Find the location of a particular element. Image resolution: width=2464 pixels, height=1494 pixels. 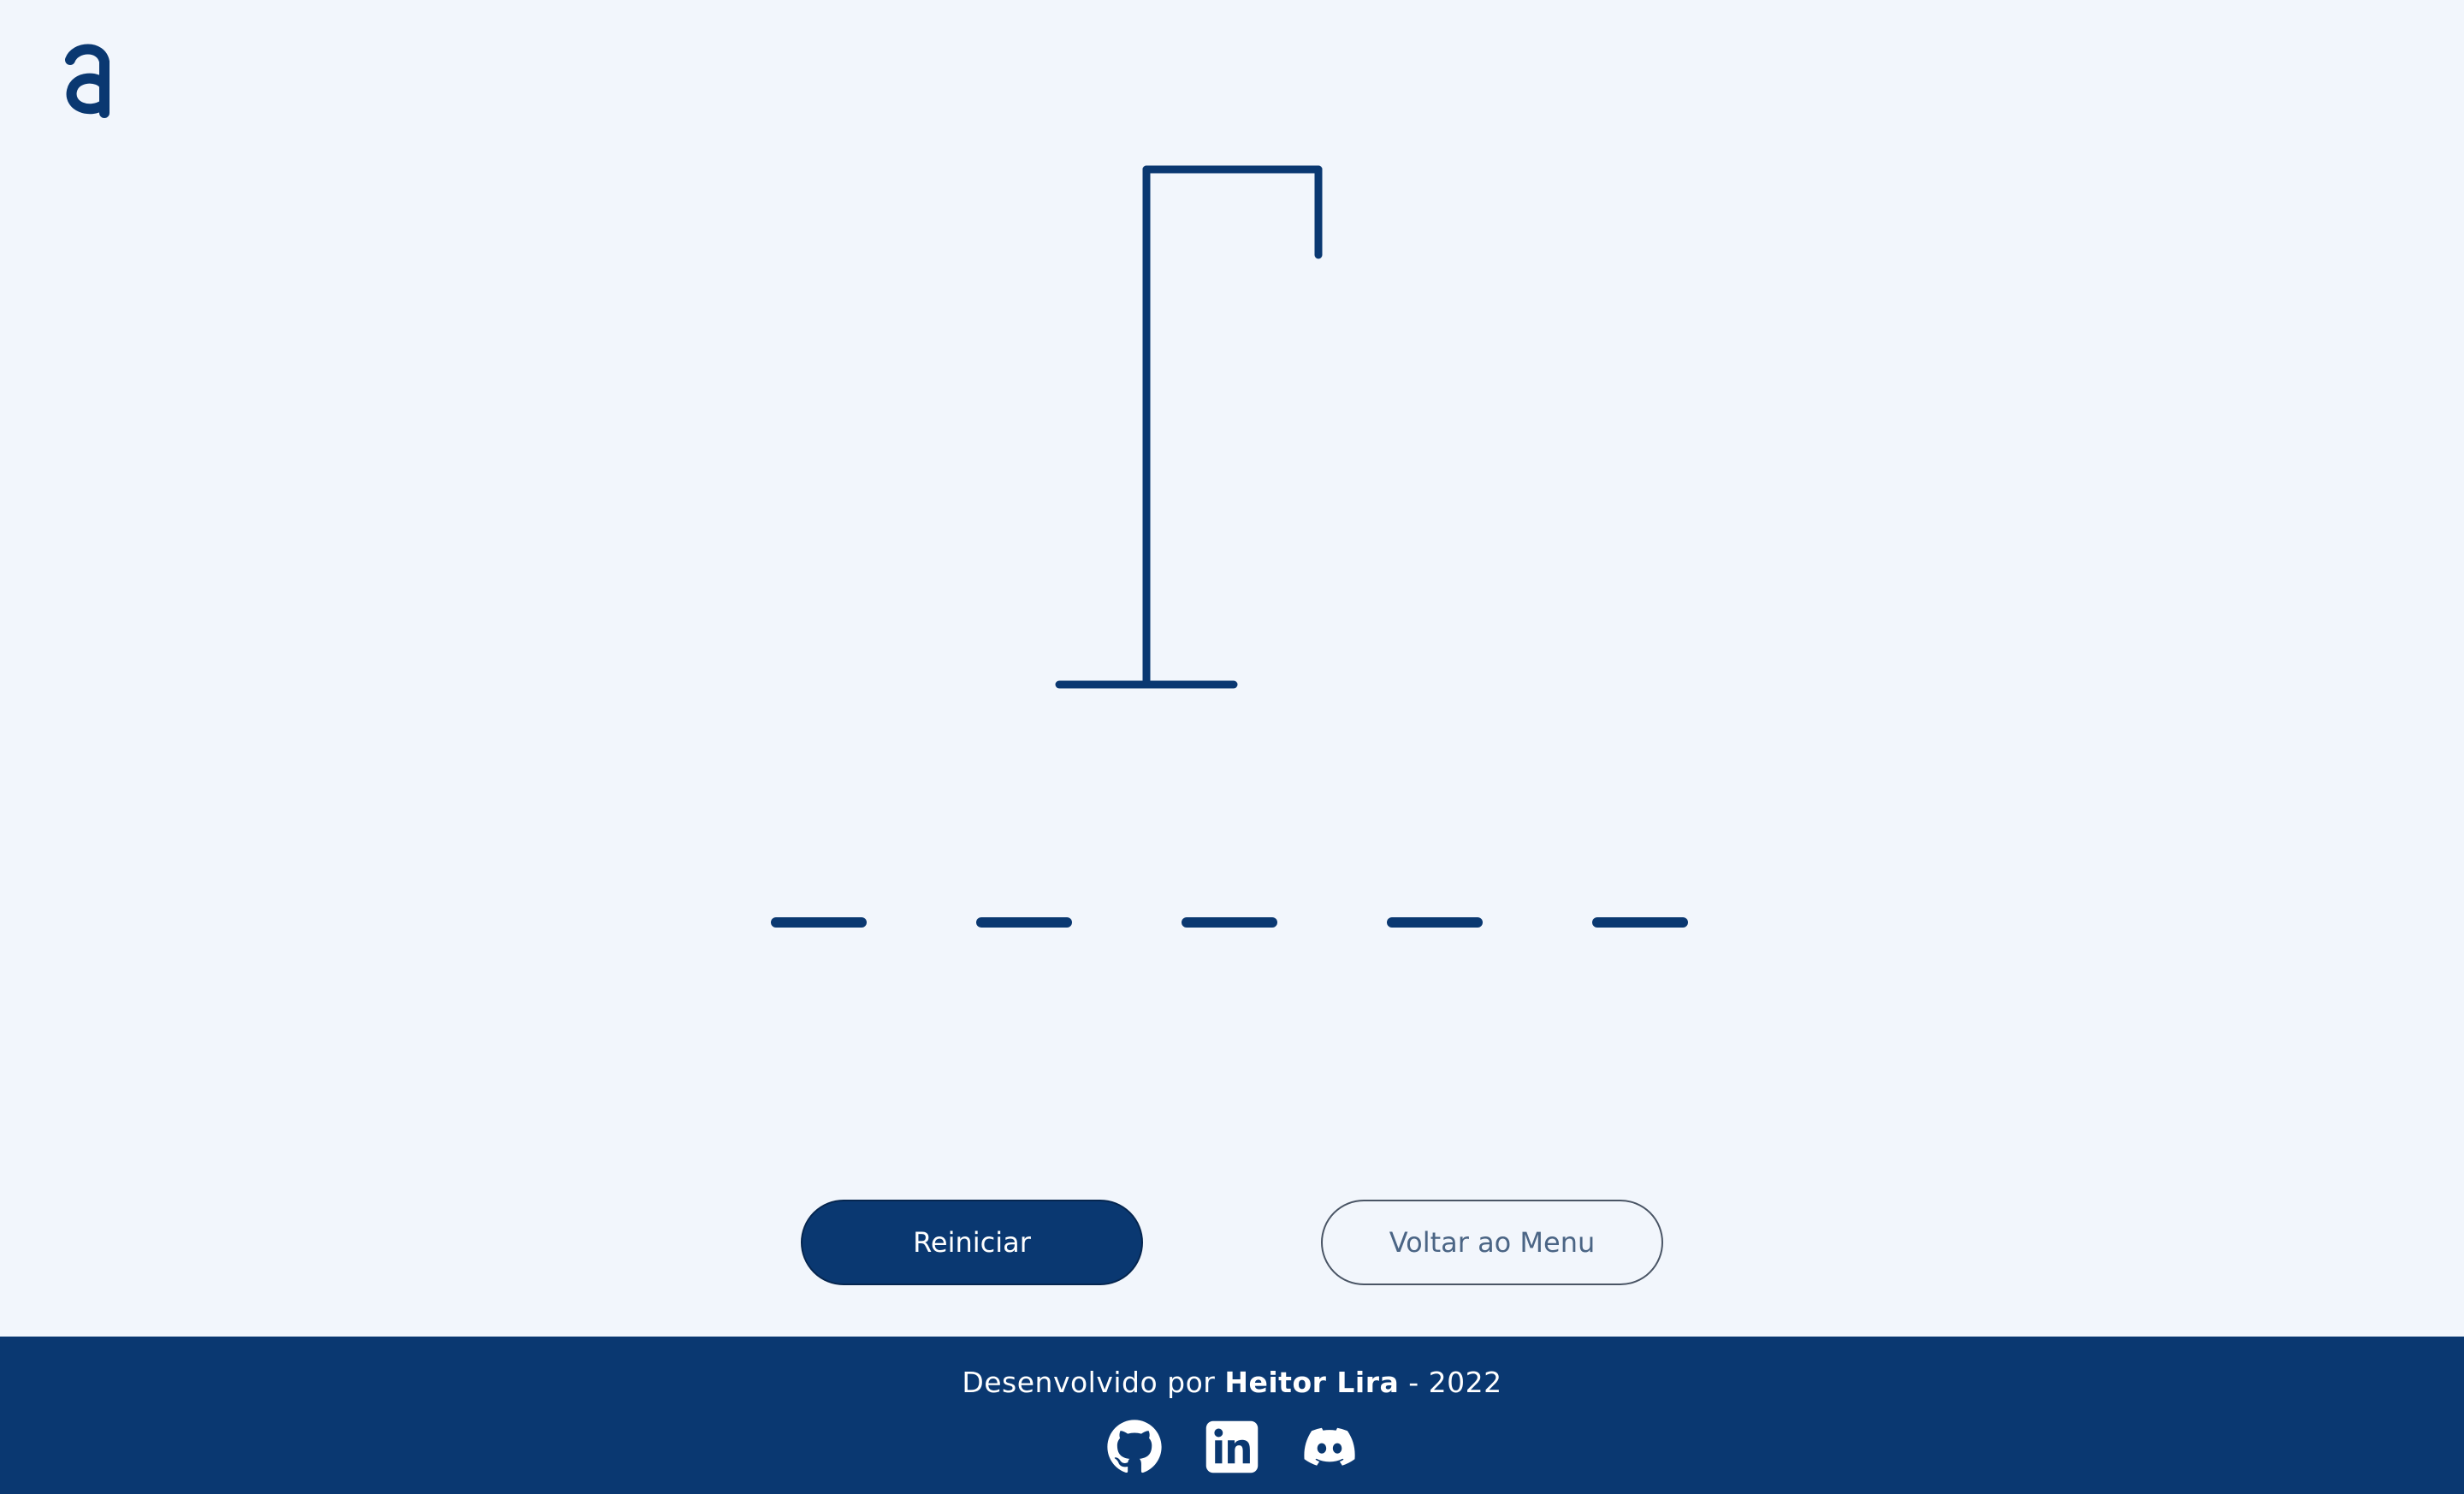

back-to-menu-button: Voltar ao Menu is located at coordinates (1492, 1242).